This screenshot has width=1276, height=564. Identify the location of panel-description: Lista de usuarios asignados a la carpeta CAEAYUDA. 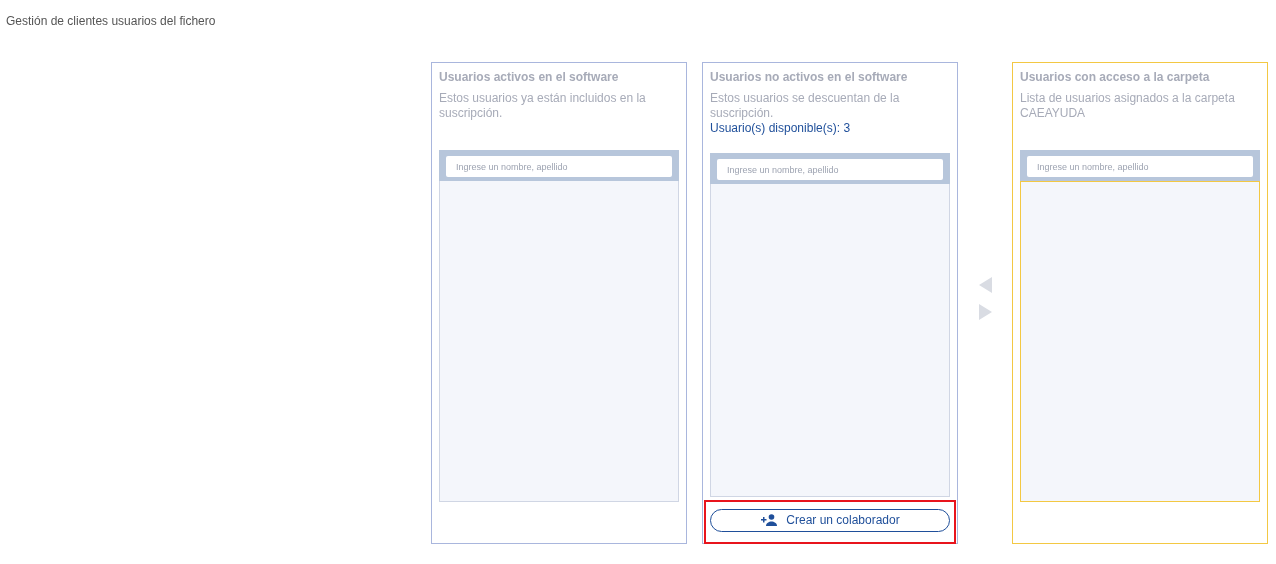
(1128, 106).